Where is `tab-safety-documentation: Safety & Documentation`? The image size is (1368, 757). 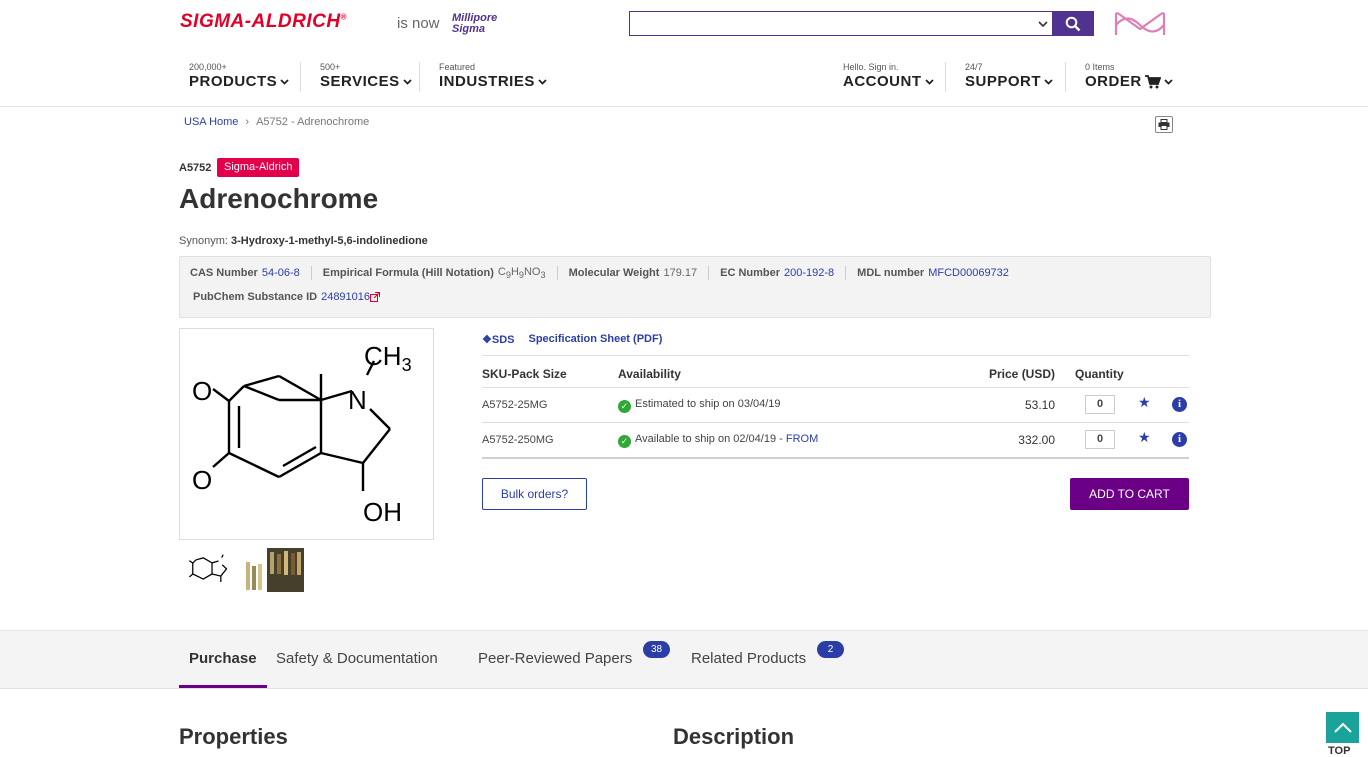 tab-safety-documentation: Safety & Documentation is located at coordinates (357, 658).